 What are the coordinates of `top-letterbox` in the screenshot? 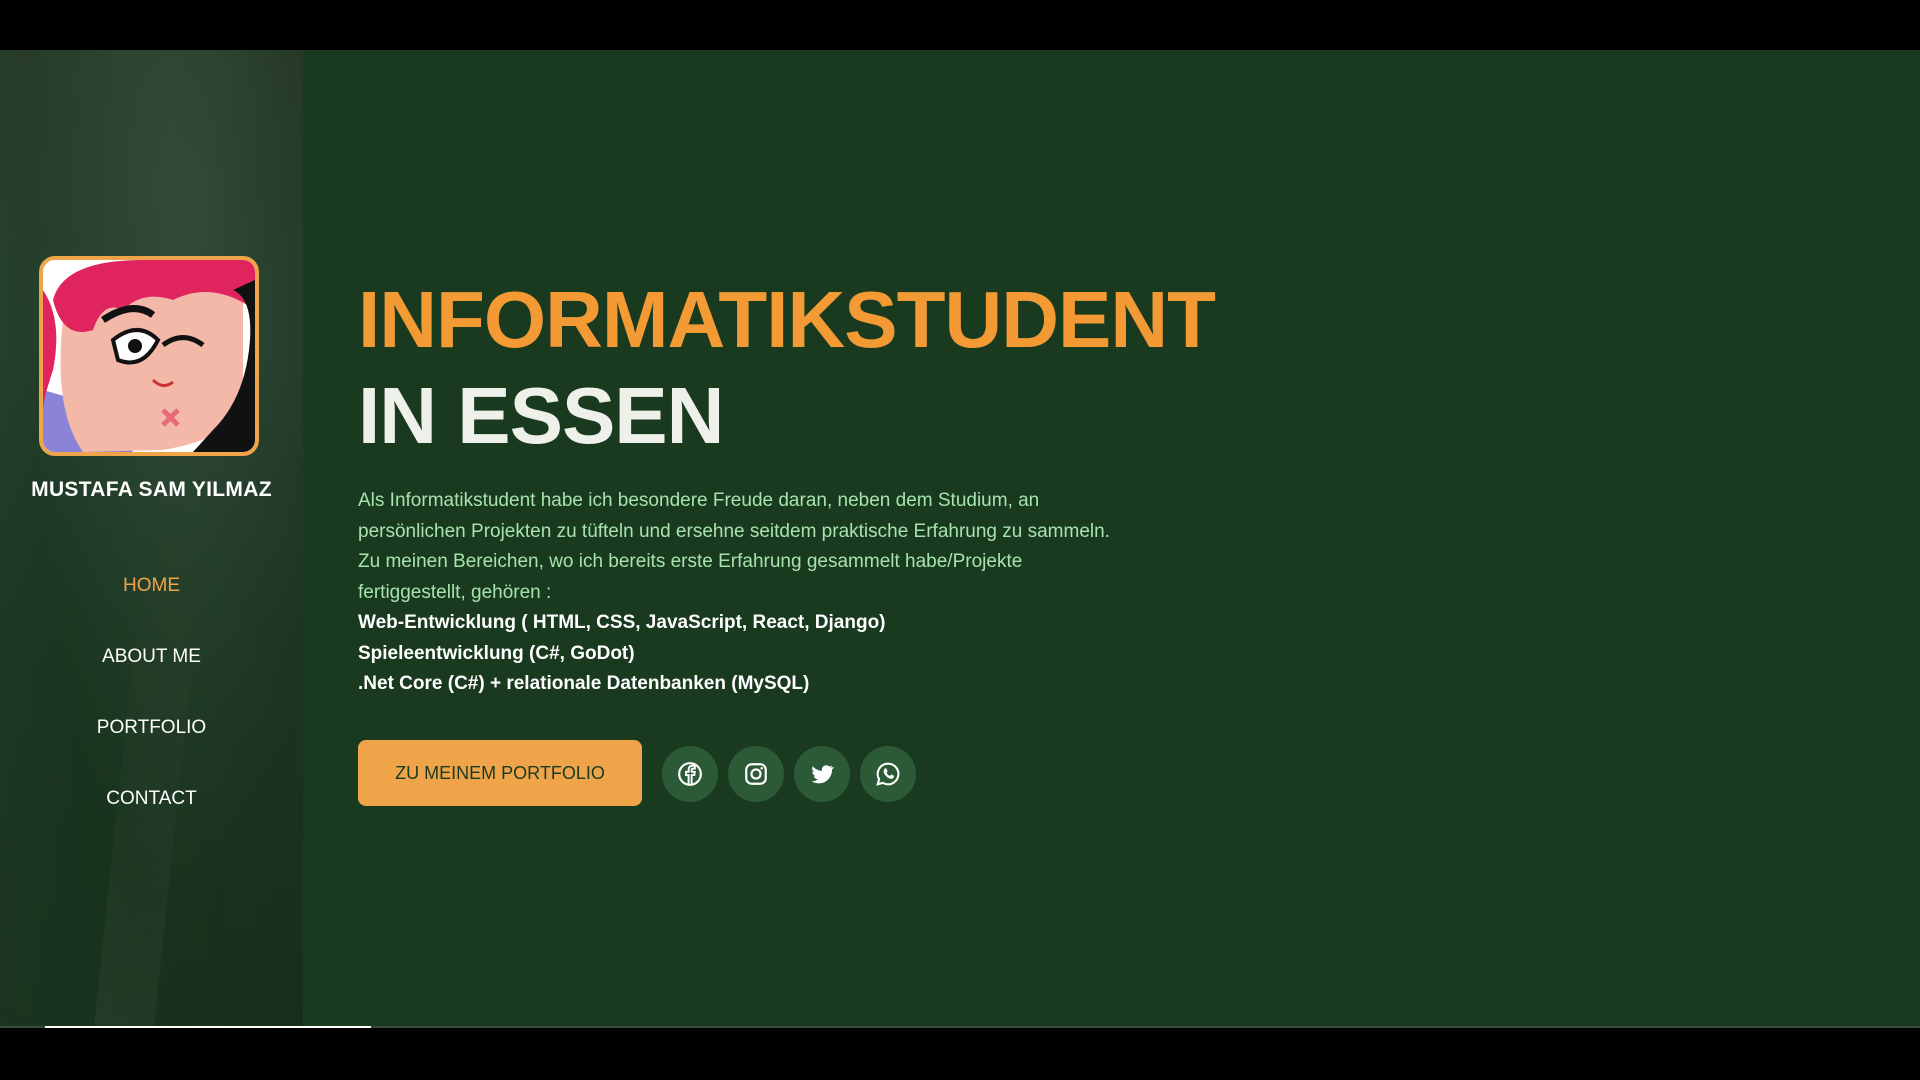 It's located at (960, 25).